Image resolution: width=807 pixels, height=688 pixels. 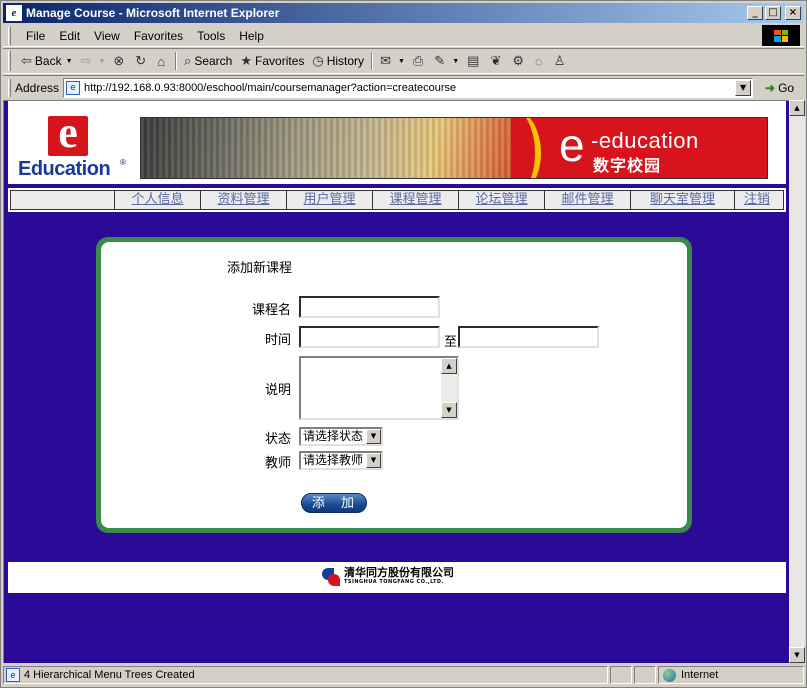 I want to click on refresh-button: ↻, so click(x=142, y=61).